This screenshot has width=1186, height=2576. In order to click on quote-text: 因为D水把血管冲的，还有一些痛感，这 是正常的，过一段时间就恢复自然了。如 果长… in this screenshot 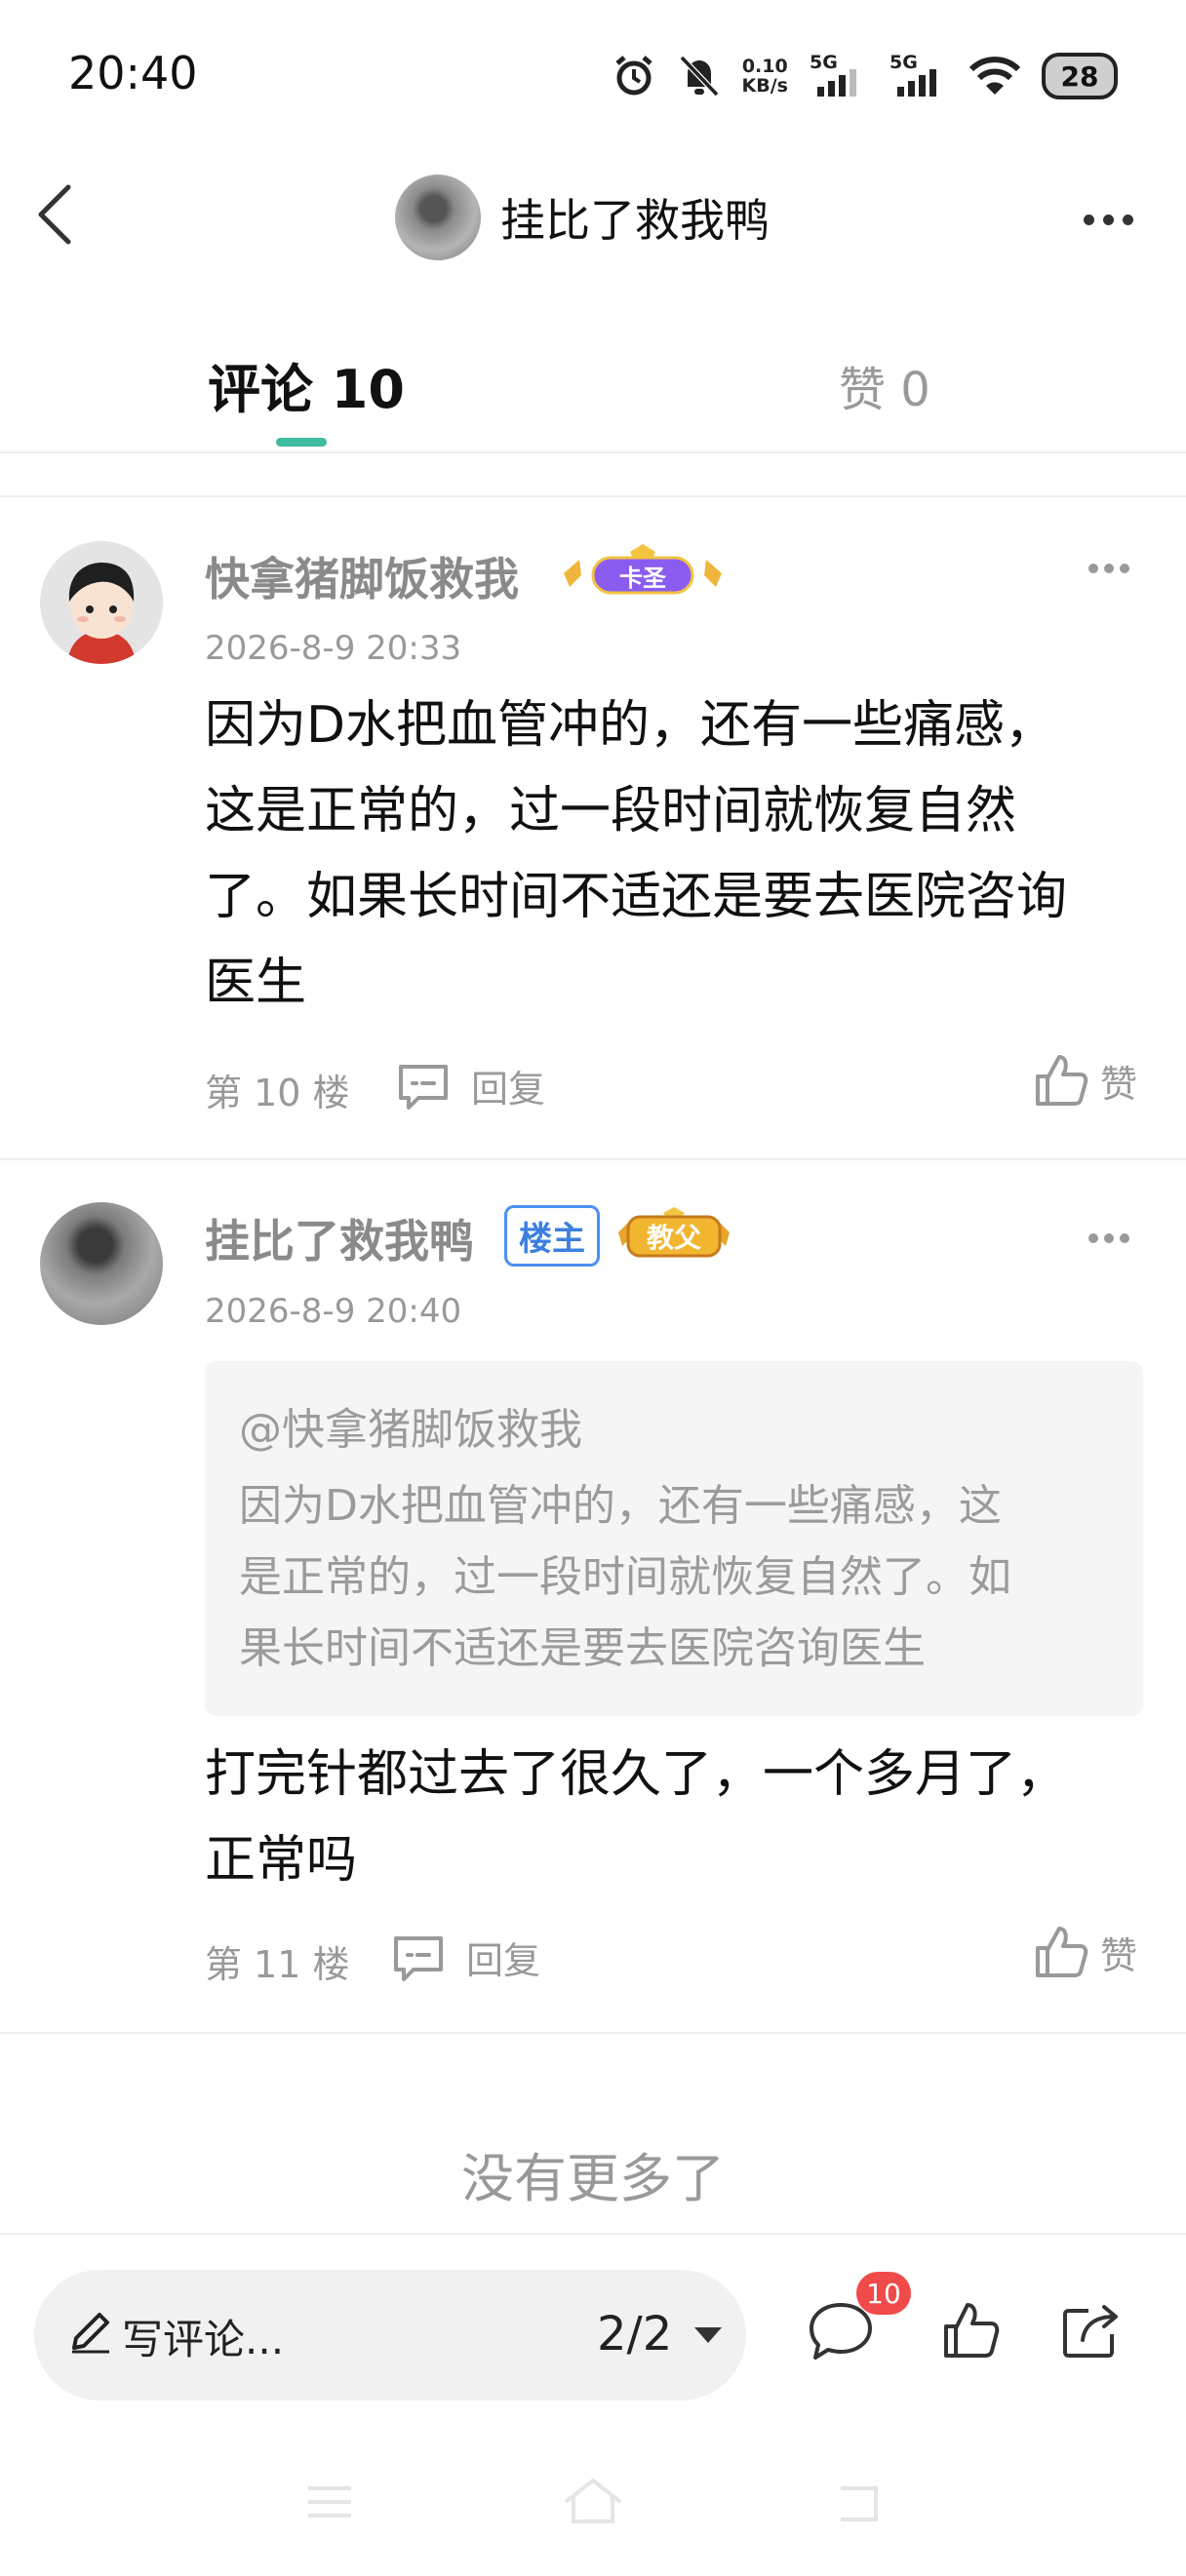, I will do `click(625, 1577)`.